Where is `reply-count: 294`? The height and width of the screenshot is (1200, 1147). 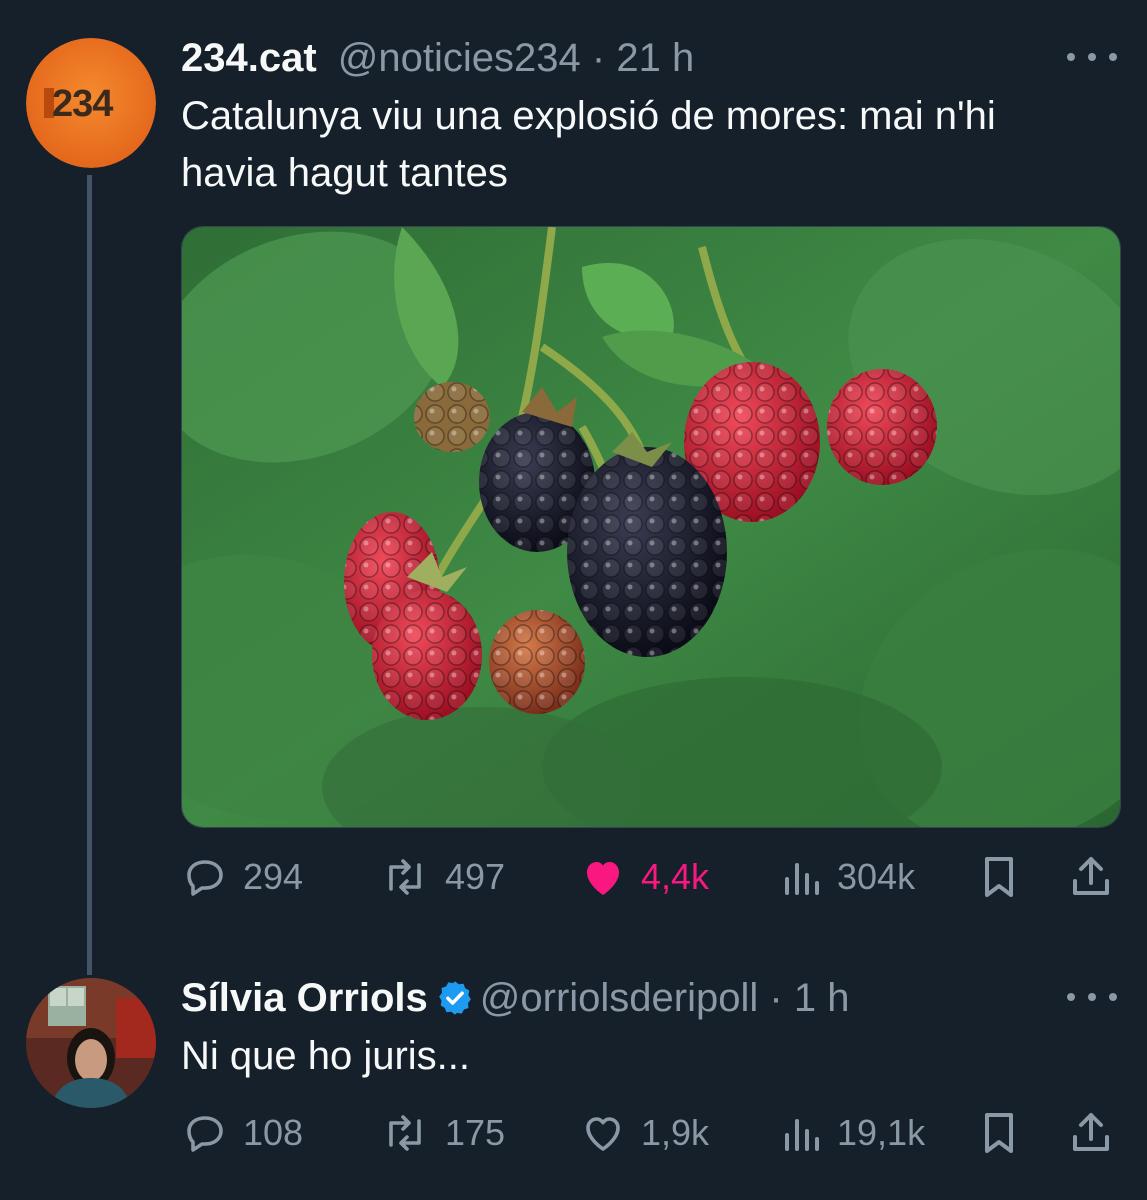 reply-count: 294 is located at coordinates (273, 876).